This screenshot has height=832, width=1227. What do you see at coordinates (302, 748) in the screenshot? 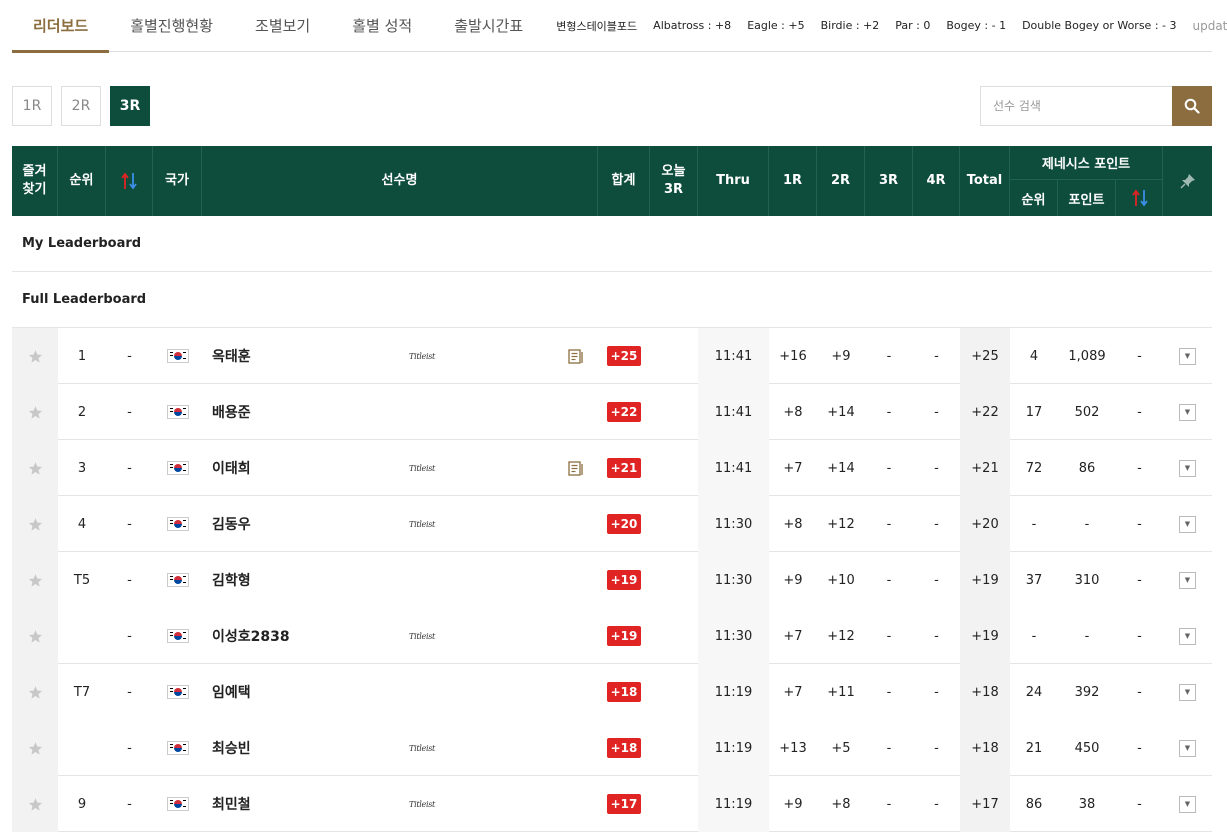
I see `player-name: 최승빈` at bounding box center [302, 748].